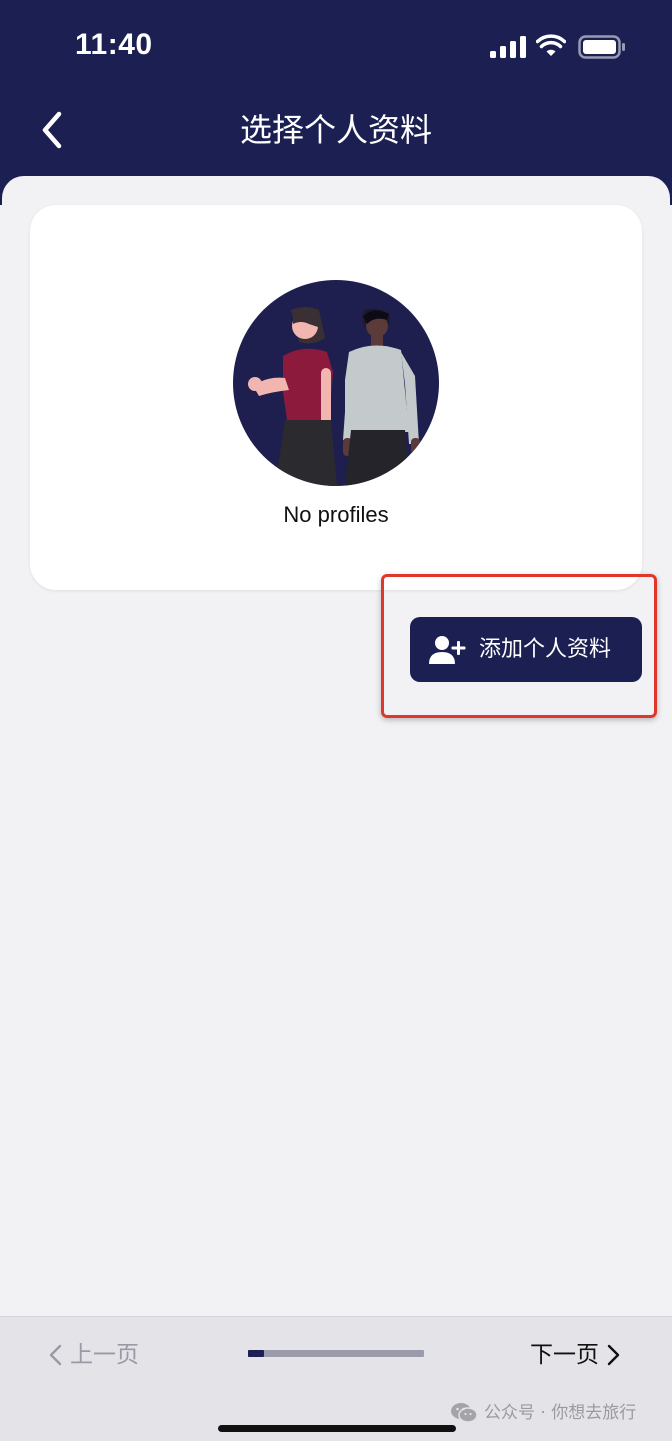  Describe the element at coordinates (55, 1355) in the screenshot. I see `chevron-left-icon` at that location.